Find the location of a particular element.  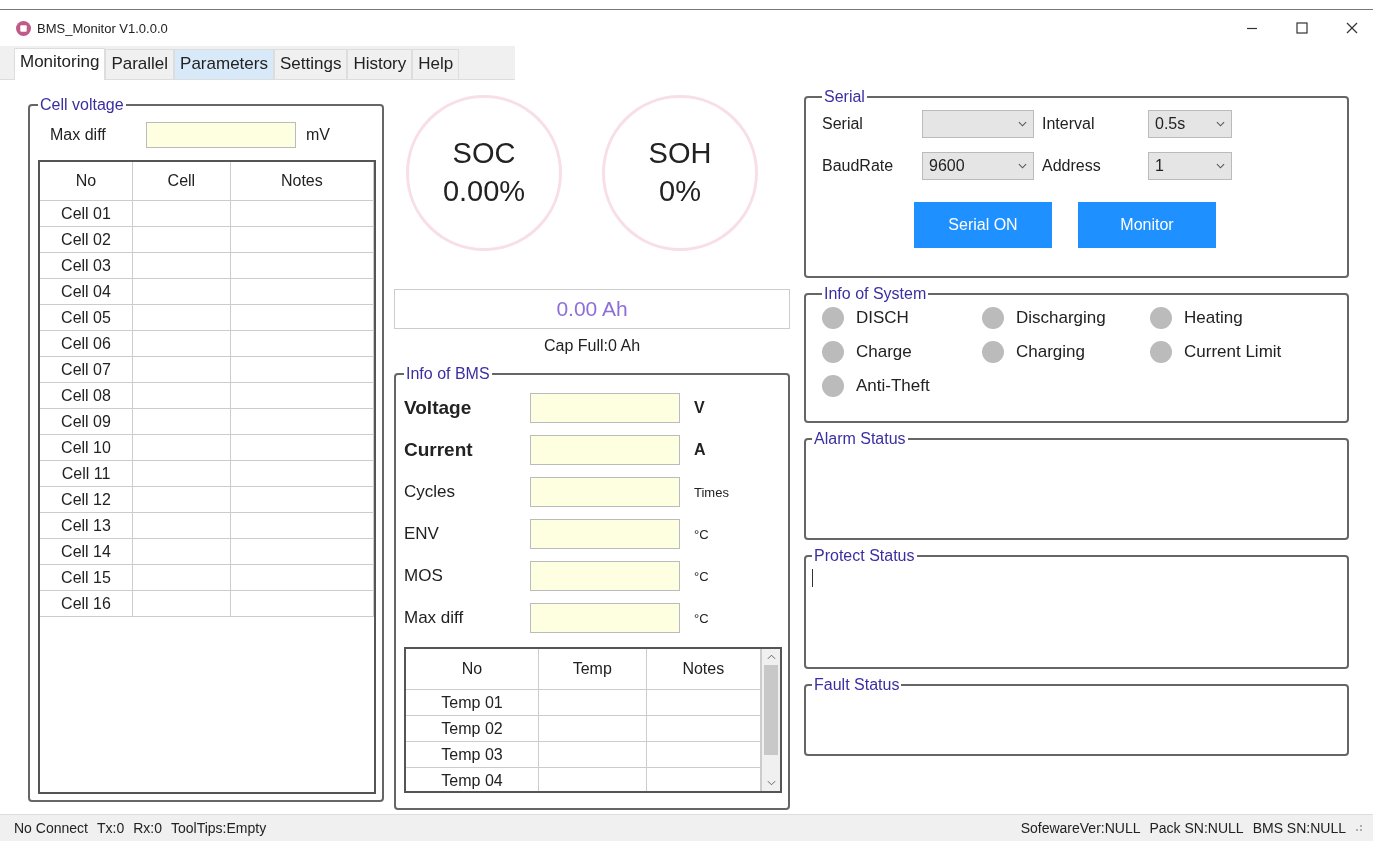

status-text: No Connect is located at coordinates (51, 828).